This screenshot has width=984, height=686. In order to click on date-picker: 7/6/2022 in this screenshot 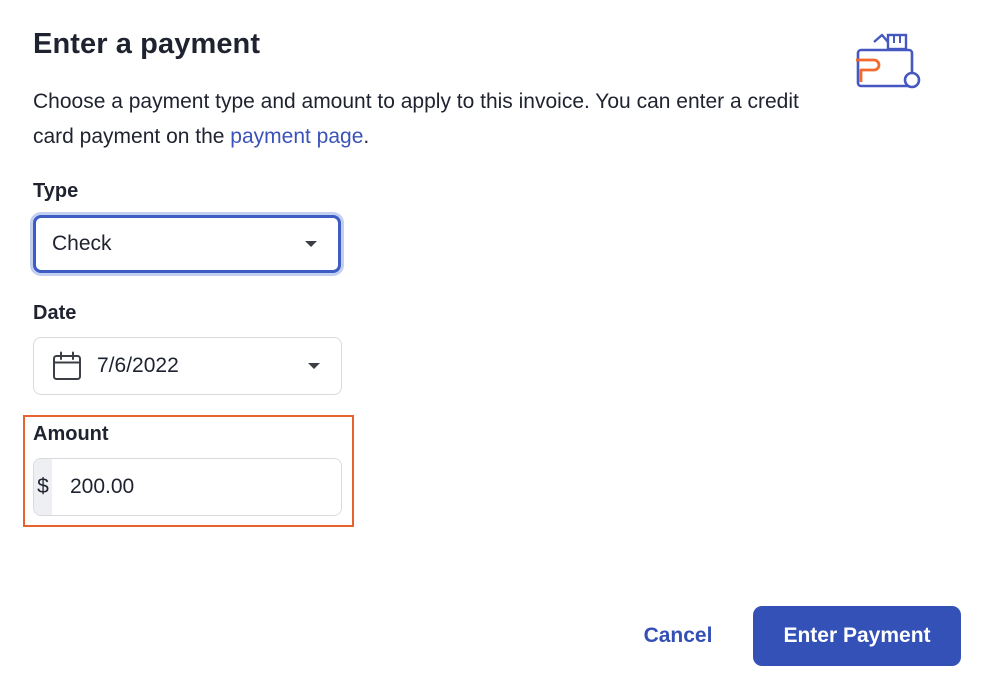, I will do `click(187, 366)`.